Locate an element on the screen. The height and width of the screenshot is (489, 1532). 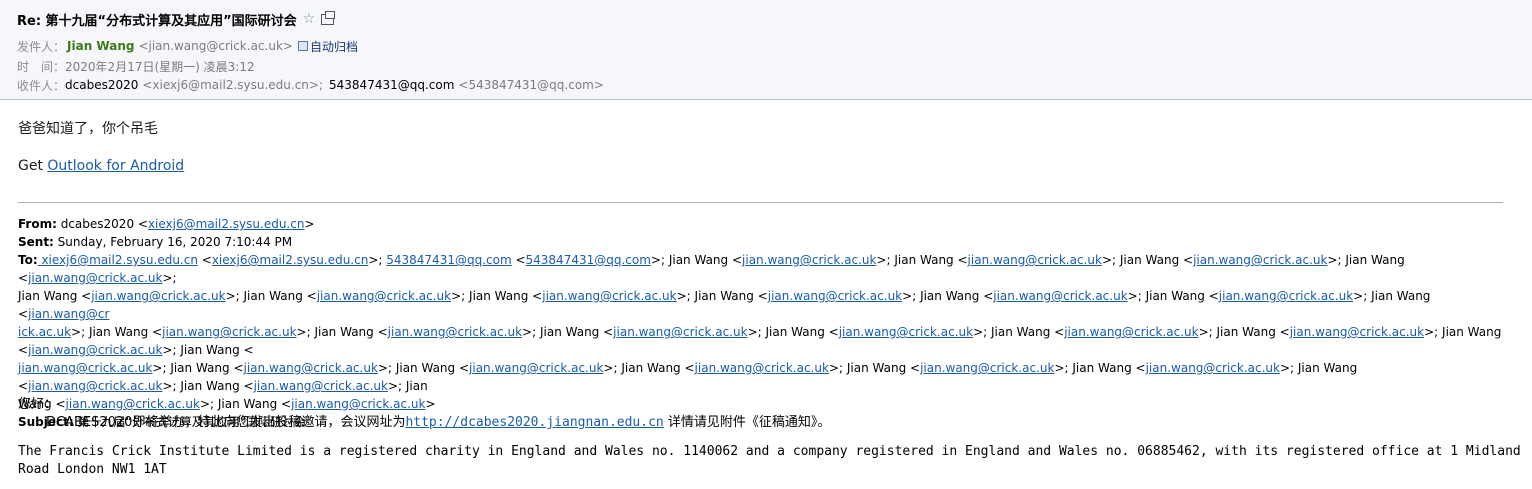
fwd-sent-value: Sunday, February 16, 2020 7:10:44 PM is located at coordinates (173, 242).